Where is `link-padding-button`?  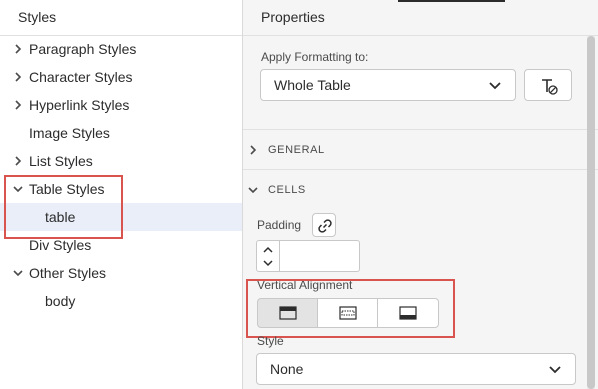
link-padding-button is located at coordinates (324, 225).